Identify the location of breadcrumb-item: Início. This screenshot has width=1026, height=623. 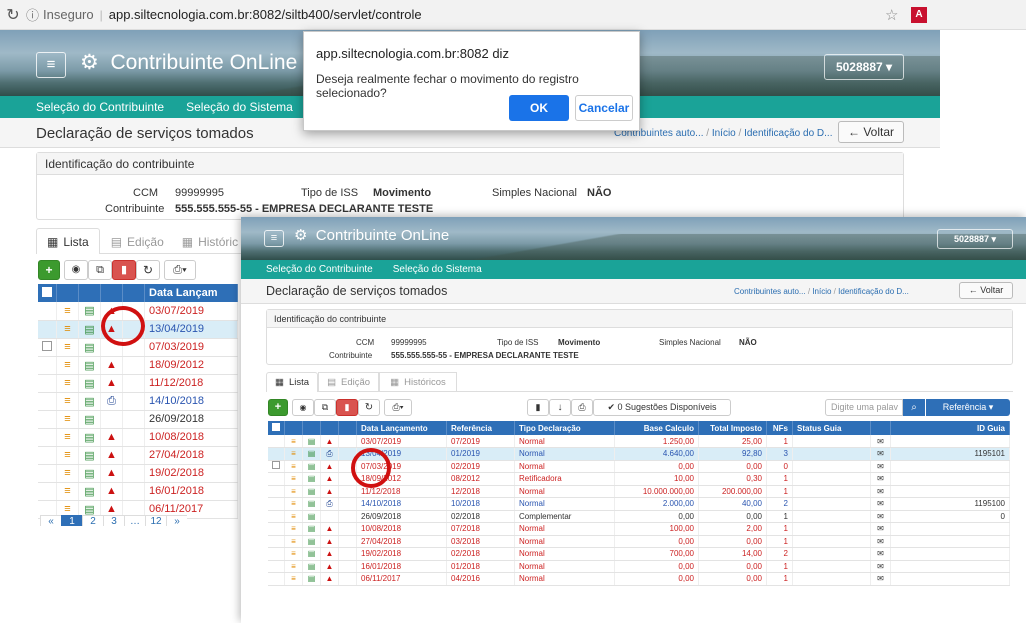
(821, 291).